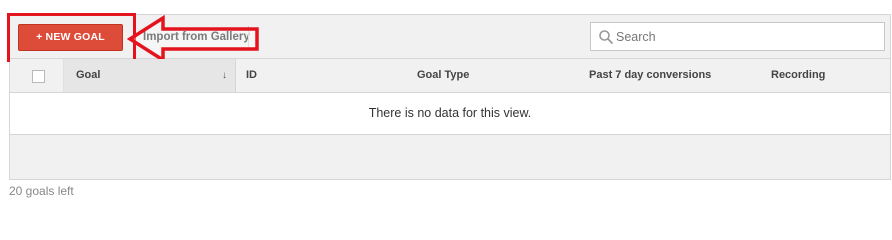  What do you see at coordinates (224, 75) in the screenshot?
I see `sort-descending-icon: ↓` at bounding box center [224, 75].